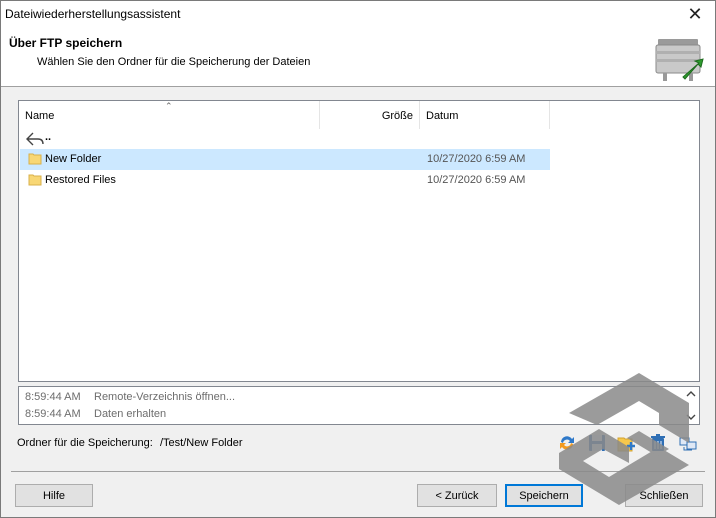 Image resolution: width=716 pixels, height=518 pixels. What do you see at coordinates (624, 439) in the screenshot?
I see `brand-watermark-icon` at bounding box center [624, 439].